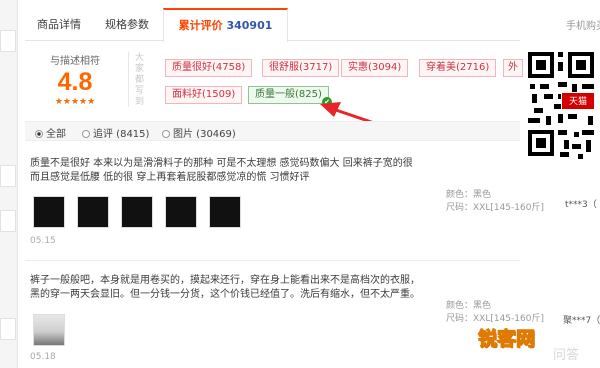 This screenshot has width=600, height=368. Describe the element at coordinates (204, 134) in the screenshot. I see `filter-label: 图片 (30469)` at that location.